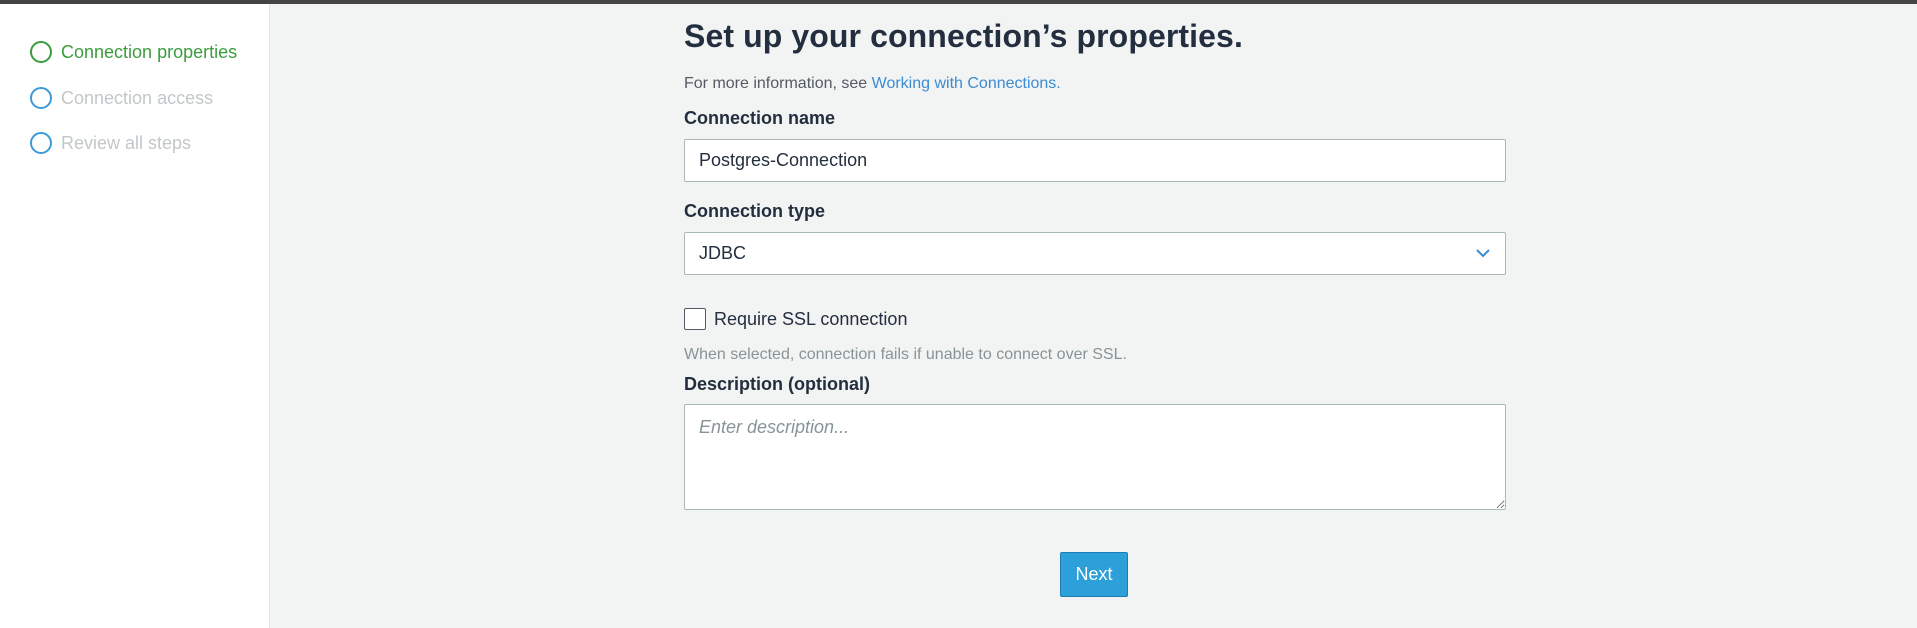  What do you see at coordinates (963, 36) in the screenshot?
I see `page-title: Set up your connection’s properties.` at bounding box center [963, 36].